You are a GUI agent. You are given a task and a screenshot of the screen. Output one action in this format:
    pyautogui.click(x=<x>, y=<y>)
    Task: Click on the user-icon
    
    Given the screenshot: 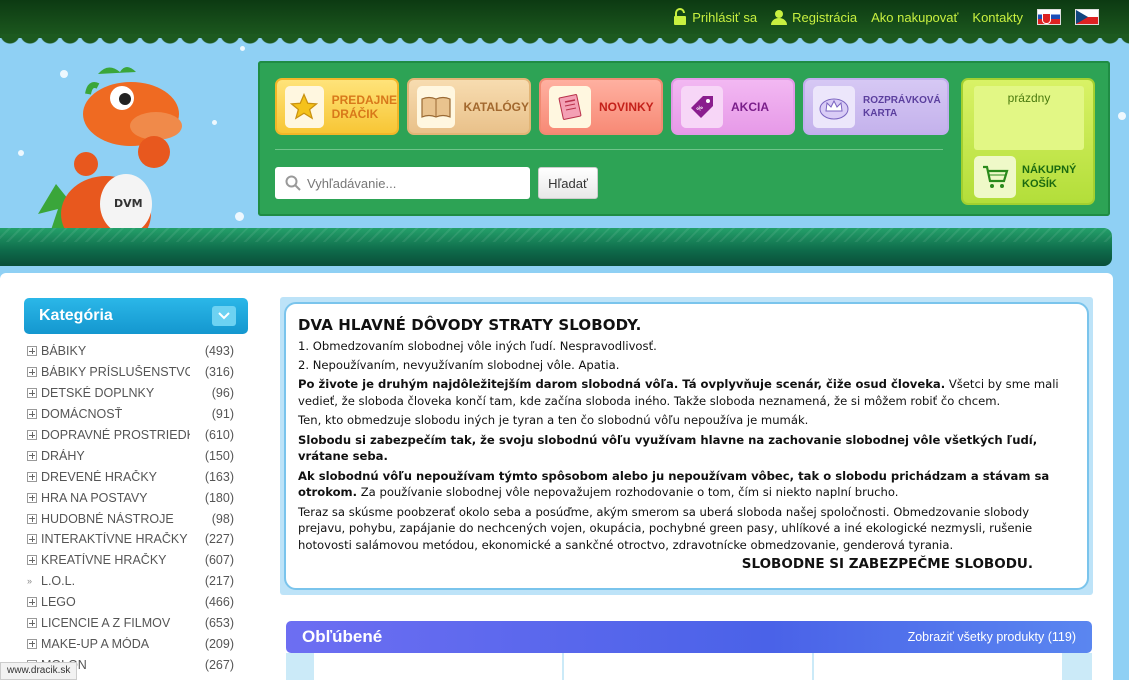 What is the action you would take?
    pyautogui.click(x=779, y=17)
    